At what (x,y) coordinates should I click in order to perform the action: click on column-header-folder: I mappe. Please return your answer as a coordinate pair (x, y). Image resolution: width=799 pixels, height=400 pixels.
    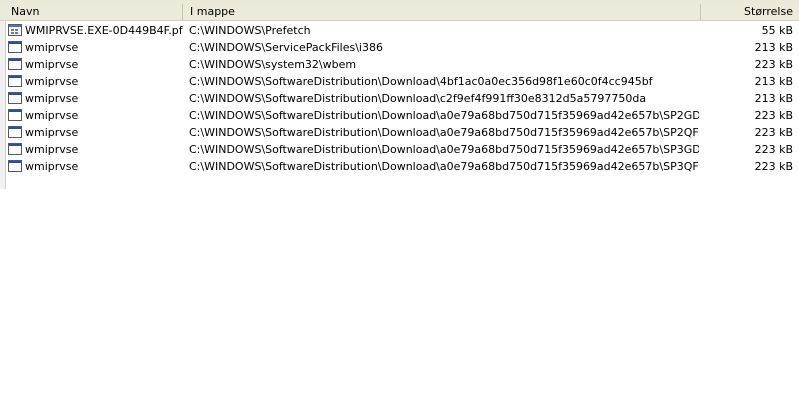
    Looking at the image, I should click on (442, 12).